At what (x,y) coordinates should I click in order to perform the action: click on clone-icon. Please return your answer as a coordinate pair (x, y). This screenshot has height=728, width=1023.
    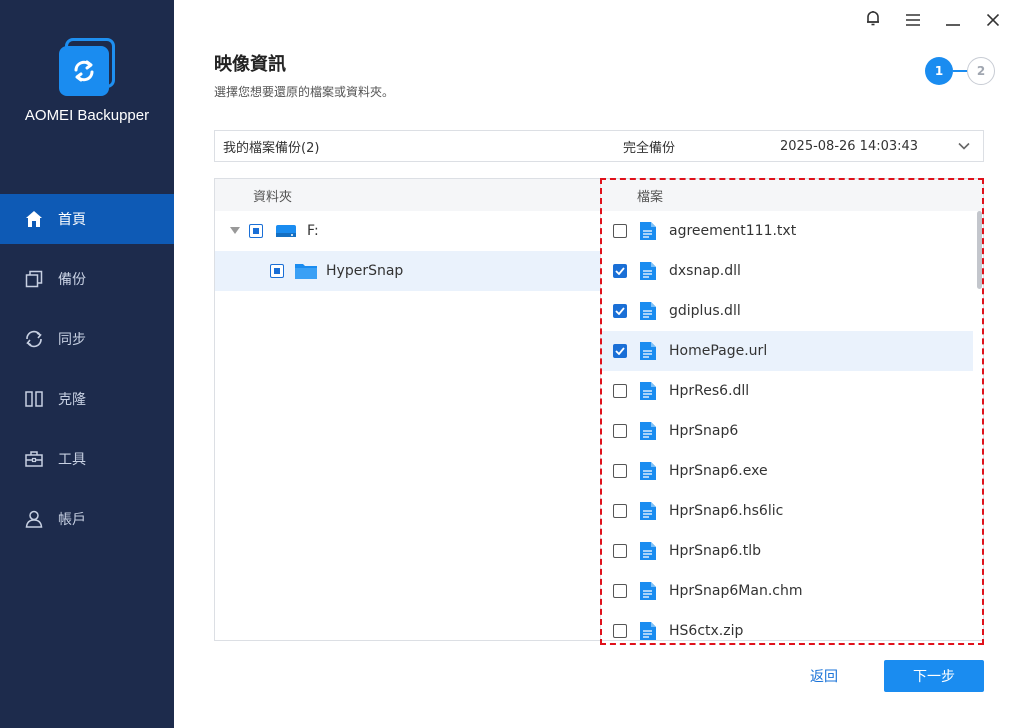
    Looking at the image, I should click on (34, 399).